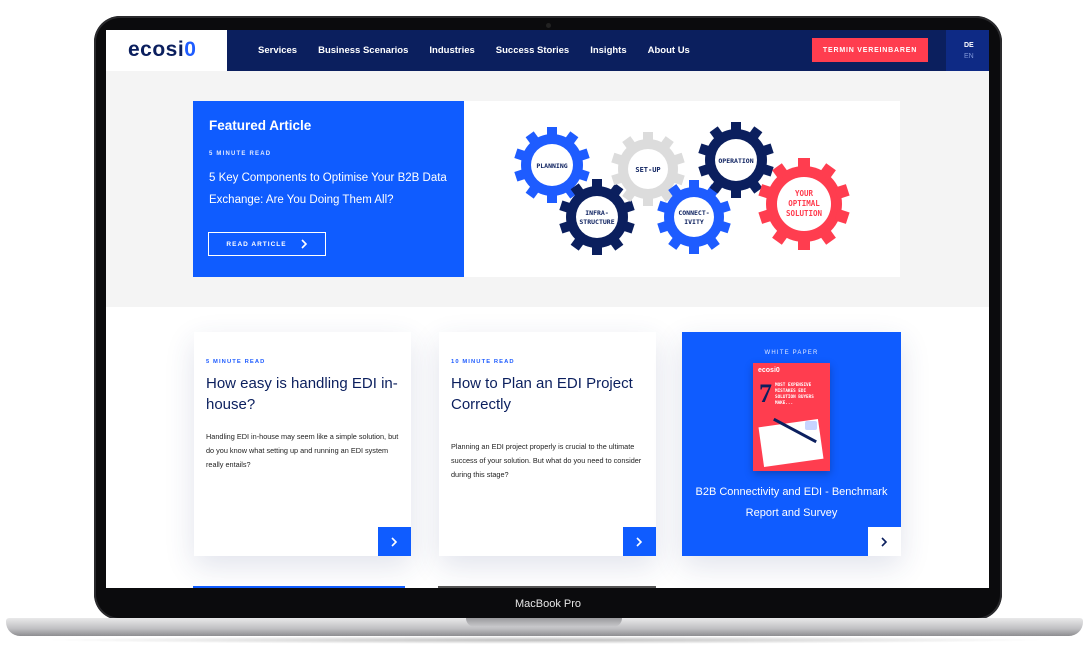 The width and height of the screenshot is (1089, 657). Describe the element at coordinates (236, 362) in the screenshot. I see `card-read-time: 5 MINUTE READ` at that location.